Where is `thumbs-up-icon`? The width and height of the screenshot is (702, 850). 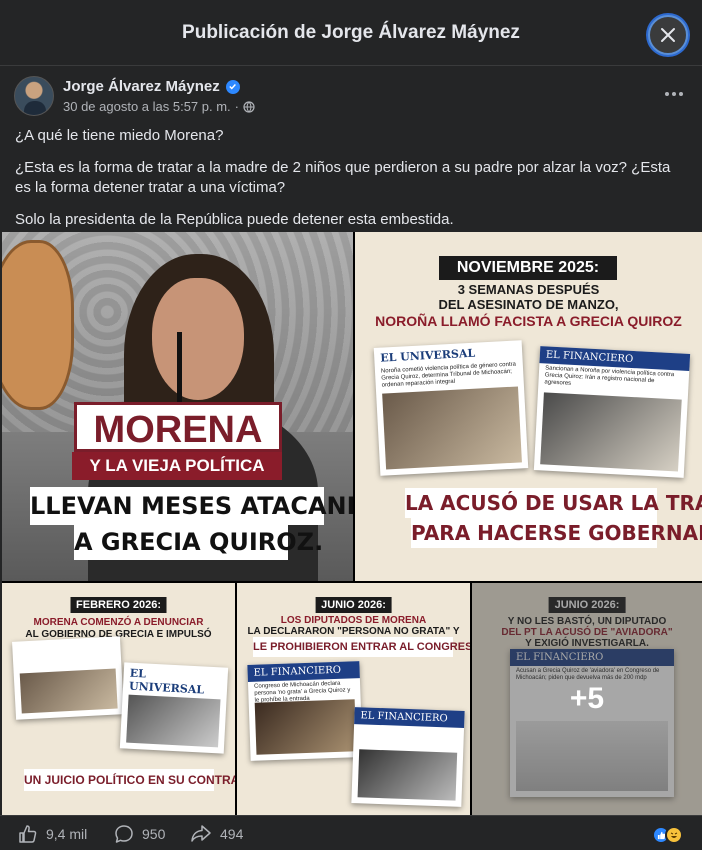
thumbs-up-icon is located at coordinates (28, 834).